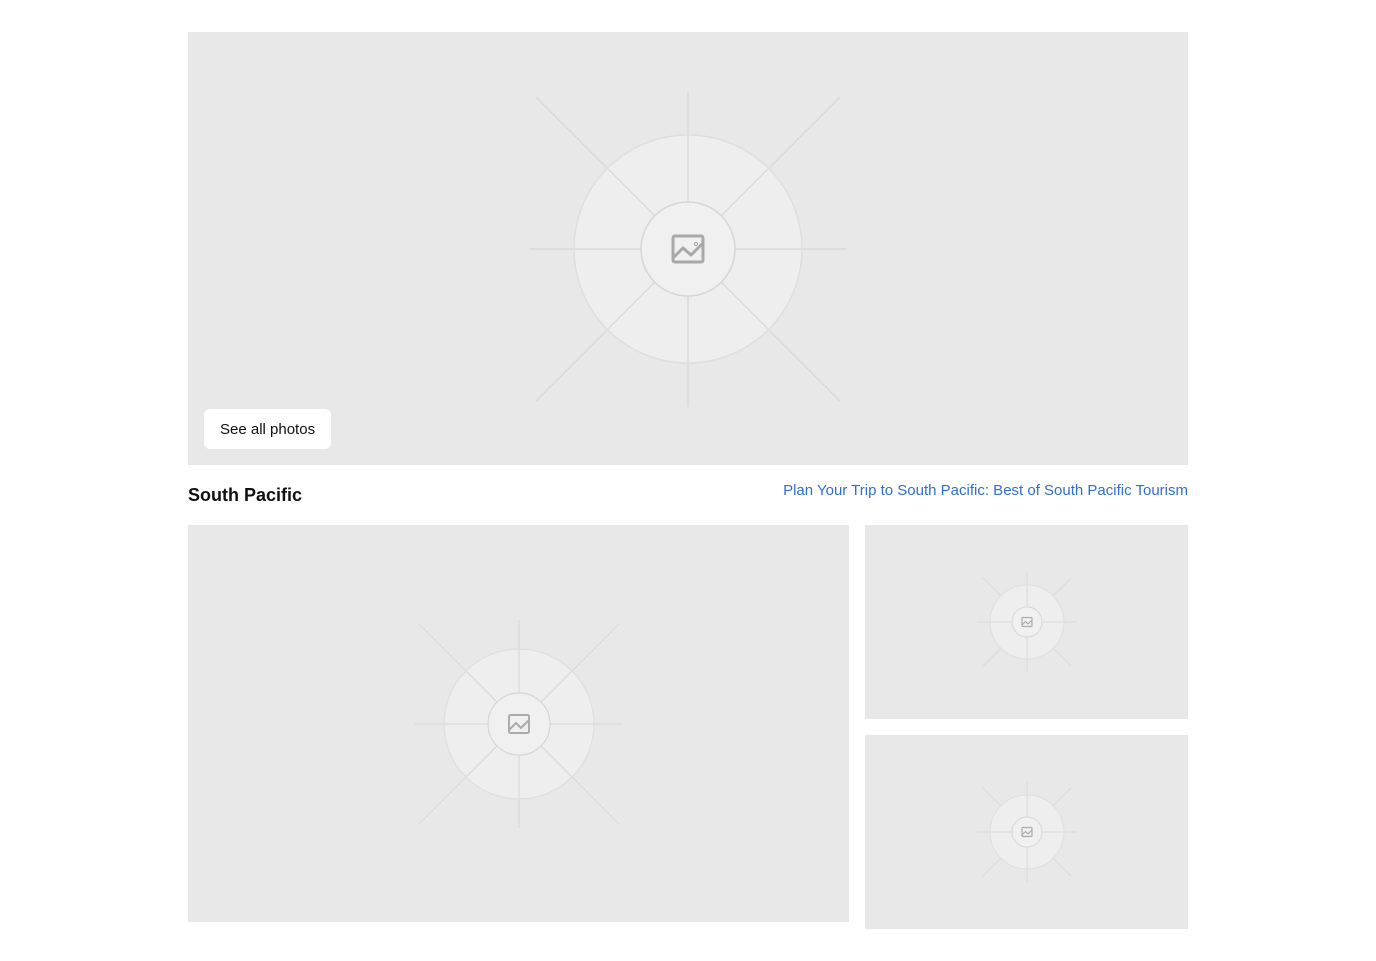 The image size is (1376, 961). I want to click on section-title: South Pacific, so click(245, 495).